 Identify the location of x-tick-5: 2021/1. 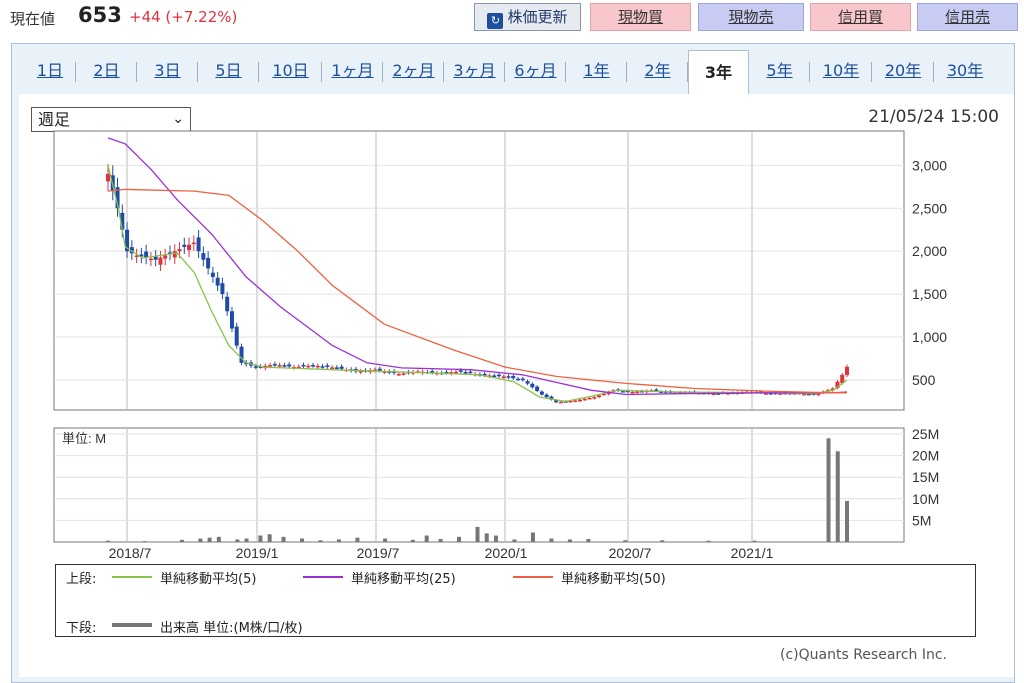
(752, 553).